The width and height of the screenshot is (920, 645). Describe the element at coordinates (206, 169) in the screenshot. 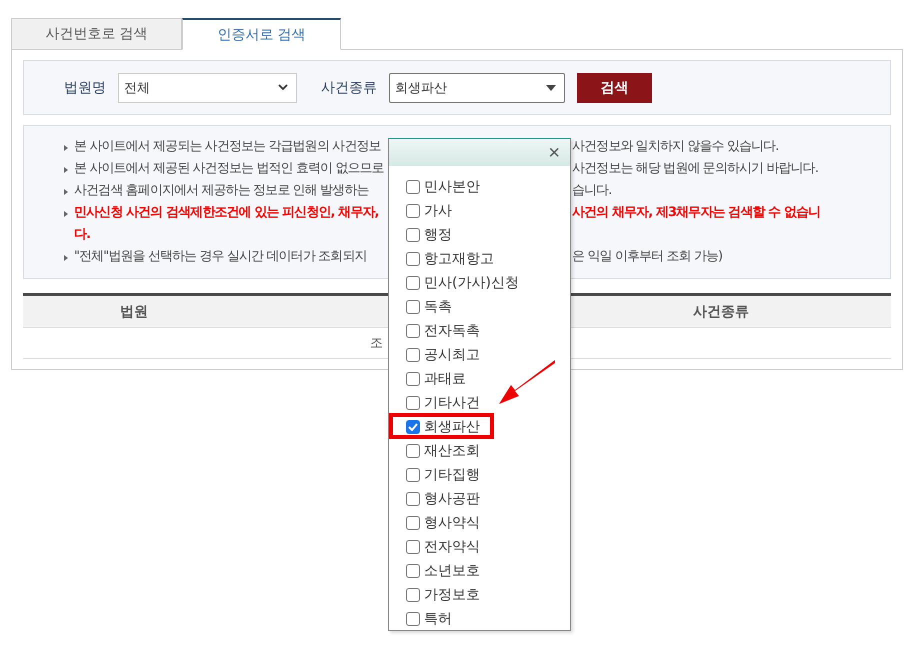

I see `notice-text: 본 사이트에서 제공된 사건정보는 법적인 효력이 없으므로` at that location.